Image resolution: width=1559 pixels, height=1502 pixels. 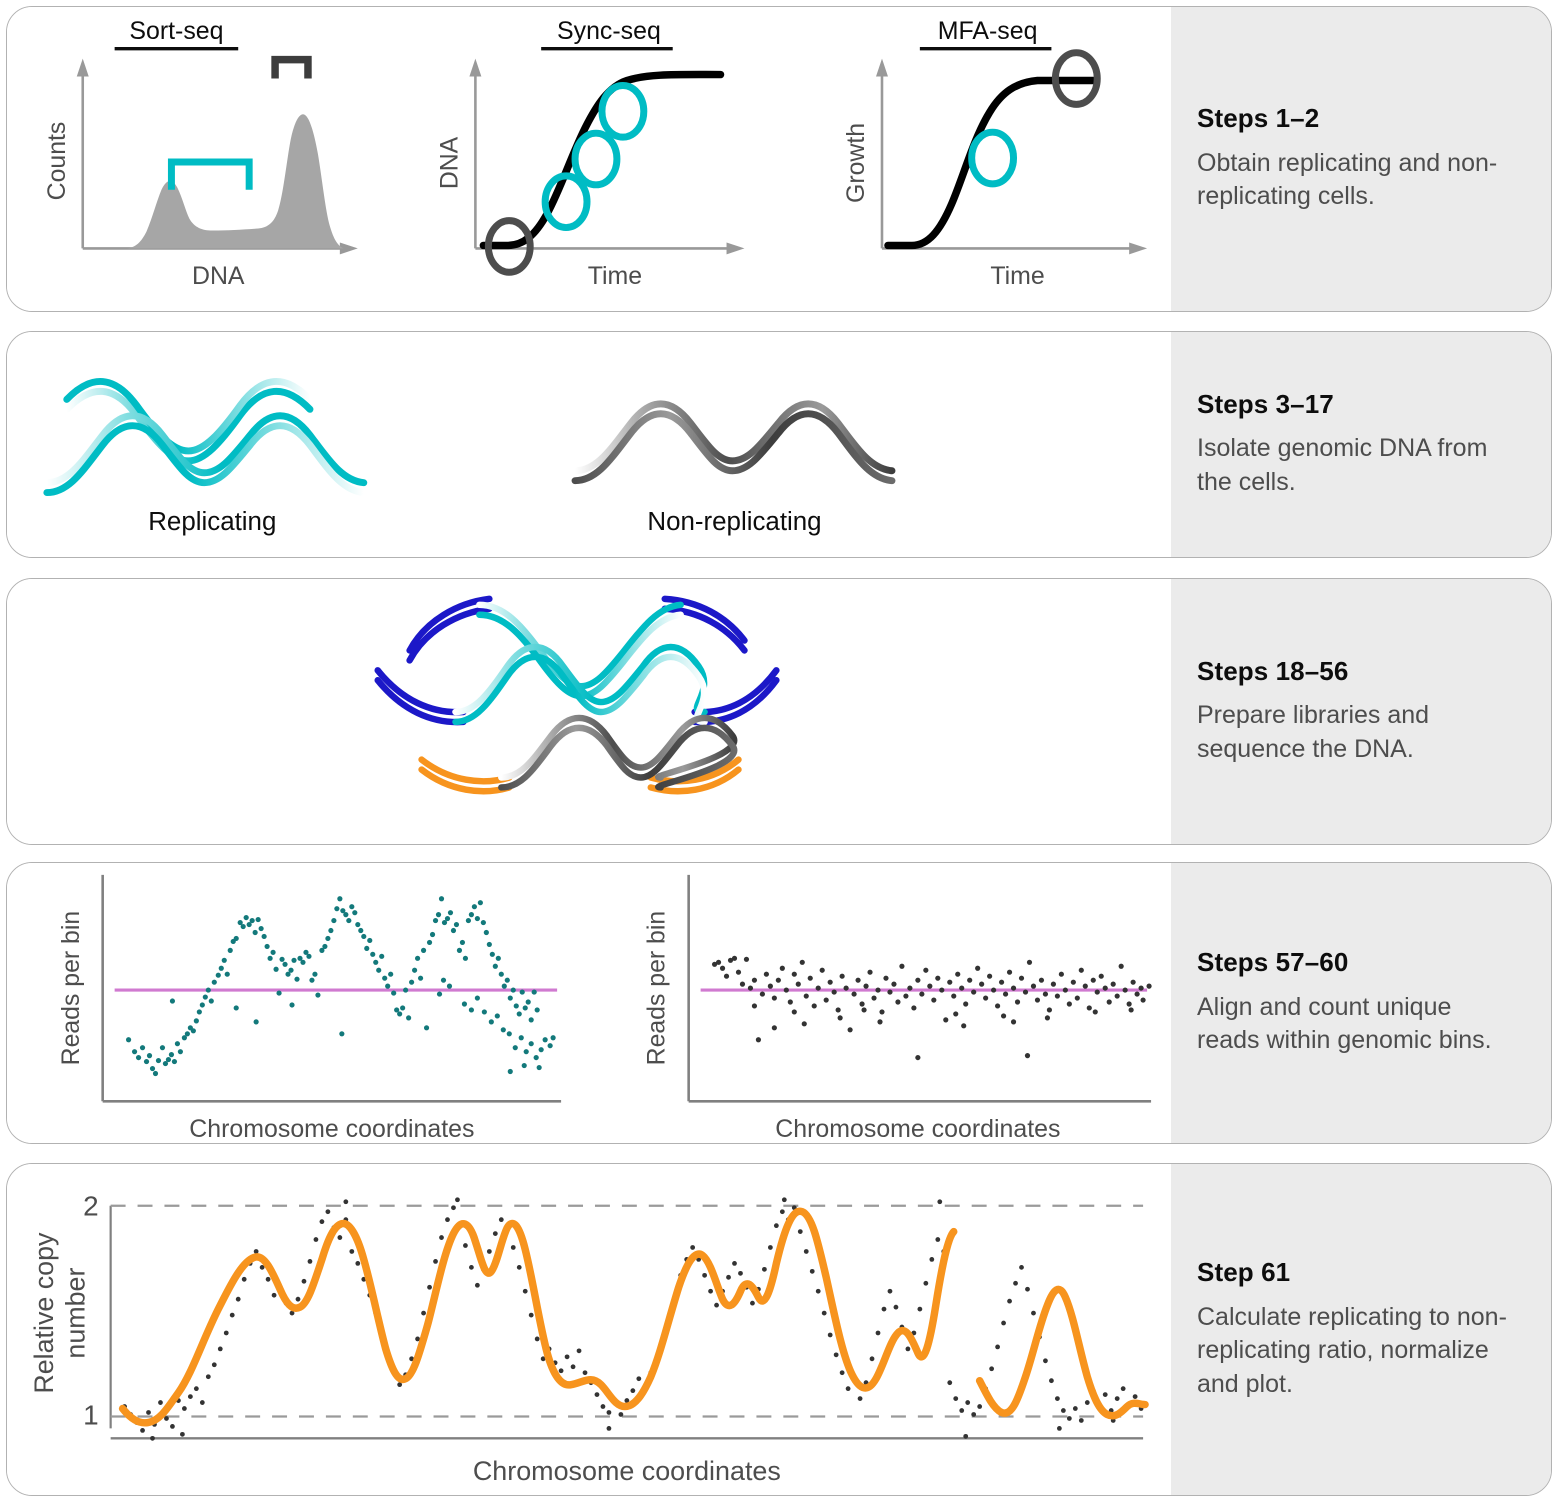 What do you see at coordinates (627, 1471) in the screenshot?
I see `copy-number-xlabel: Chromosome coordinates` at bounding box center [627, 1471].